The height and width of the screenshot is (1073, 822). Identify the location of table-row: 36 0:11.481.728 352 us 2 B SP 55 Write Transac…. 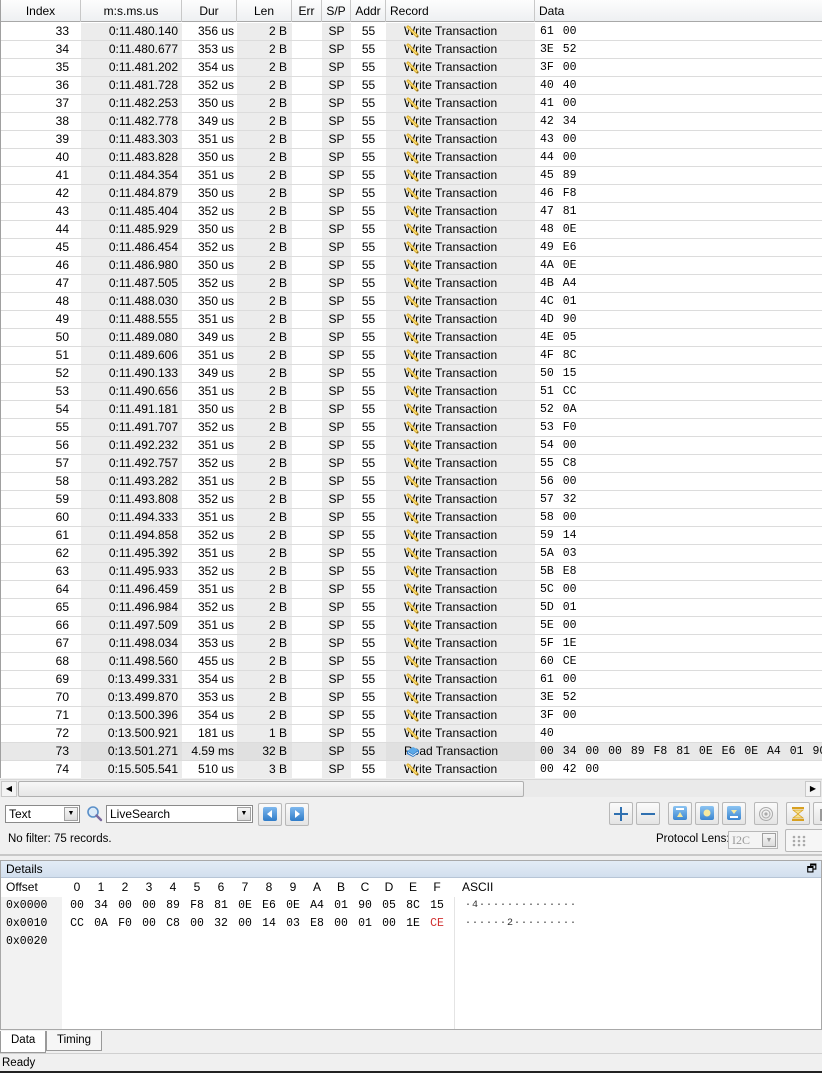
(411, 86).